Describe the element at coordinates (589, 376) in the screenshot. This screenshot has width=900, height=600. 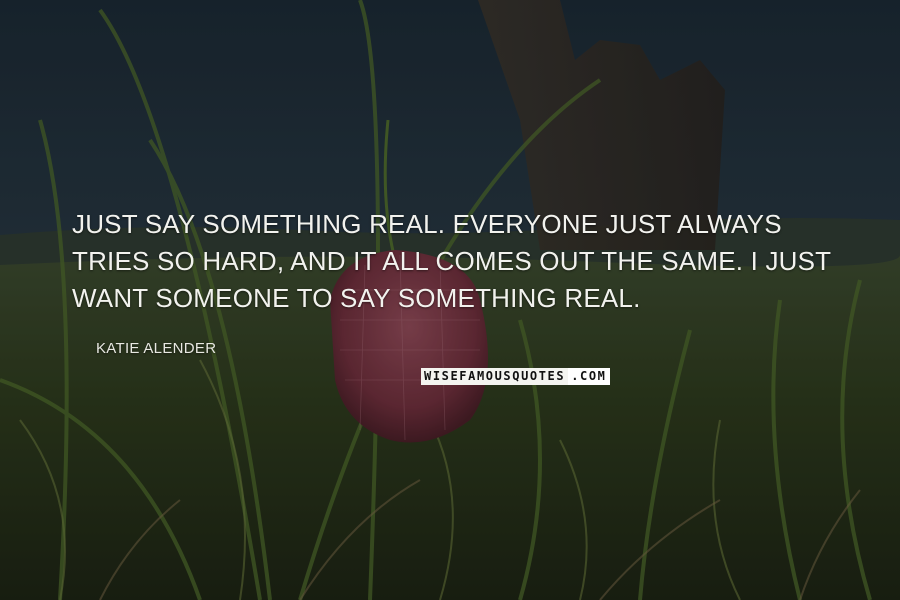
I see `watermark-part2: .COM` at that location.